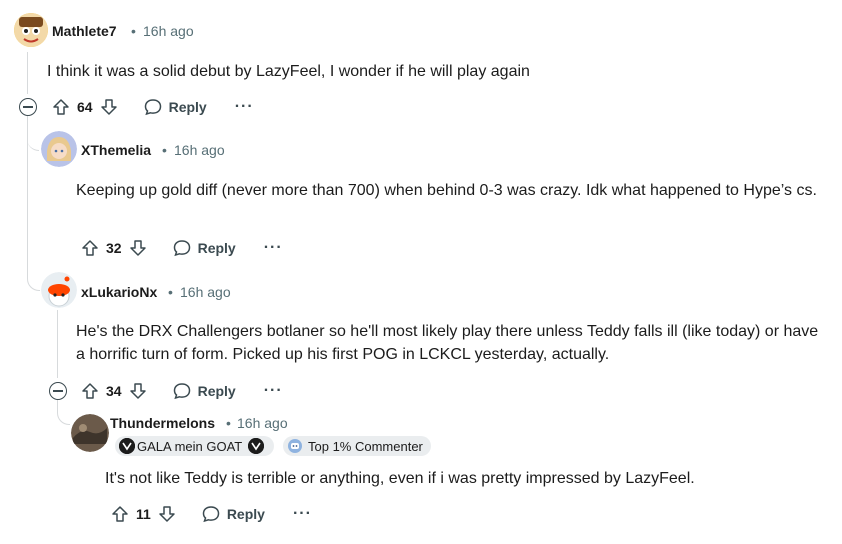 Image resolution: width=842 pixels, height=544 pixels. What do you see at coordinates (162, 423) in the screenshot?
I see `username: Thundermelons` at bounding box center [162, 423].